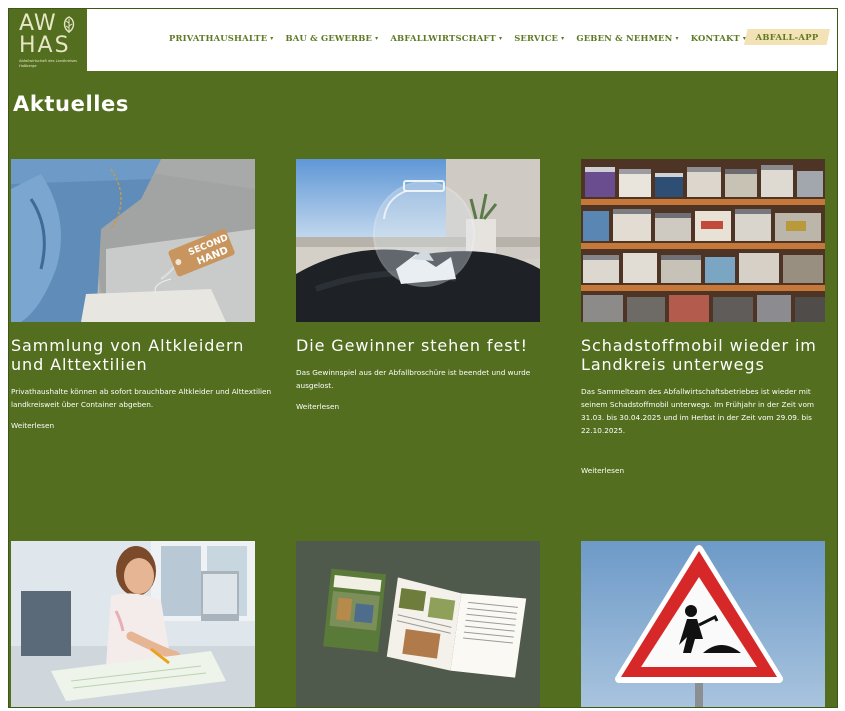 This screenshot has height=711, width=845. I want to click on article-image-altkleider: SECOND HAND, so click(133, 240).